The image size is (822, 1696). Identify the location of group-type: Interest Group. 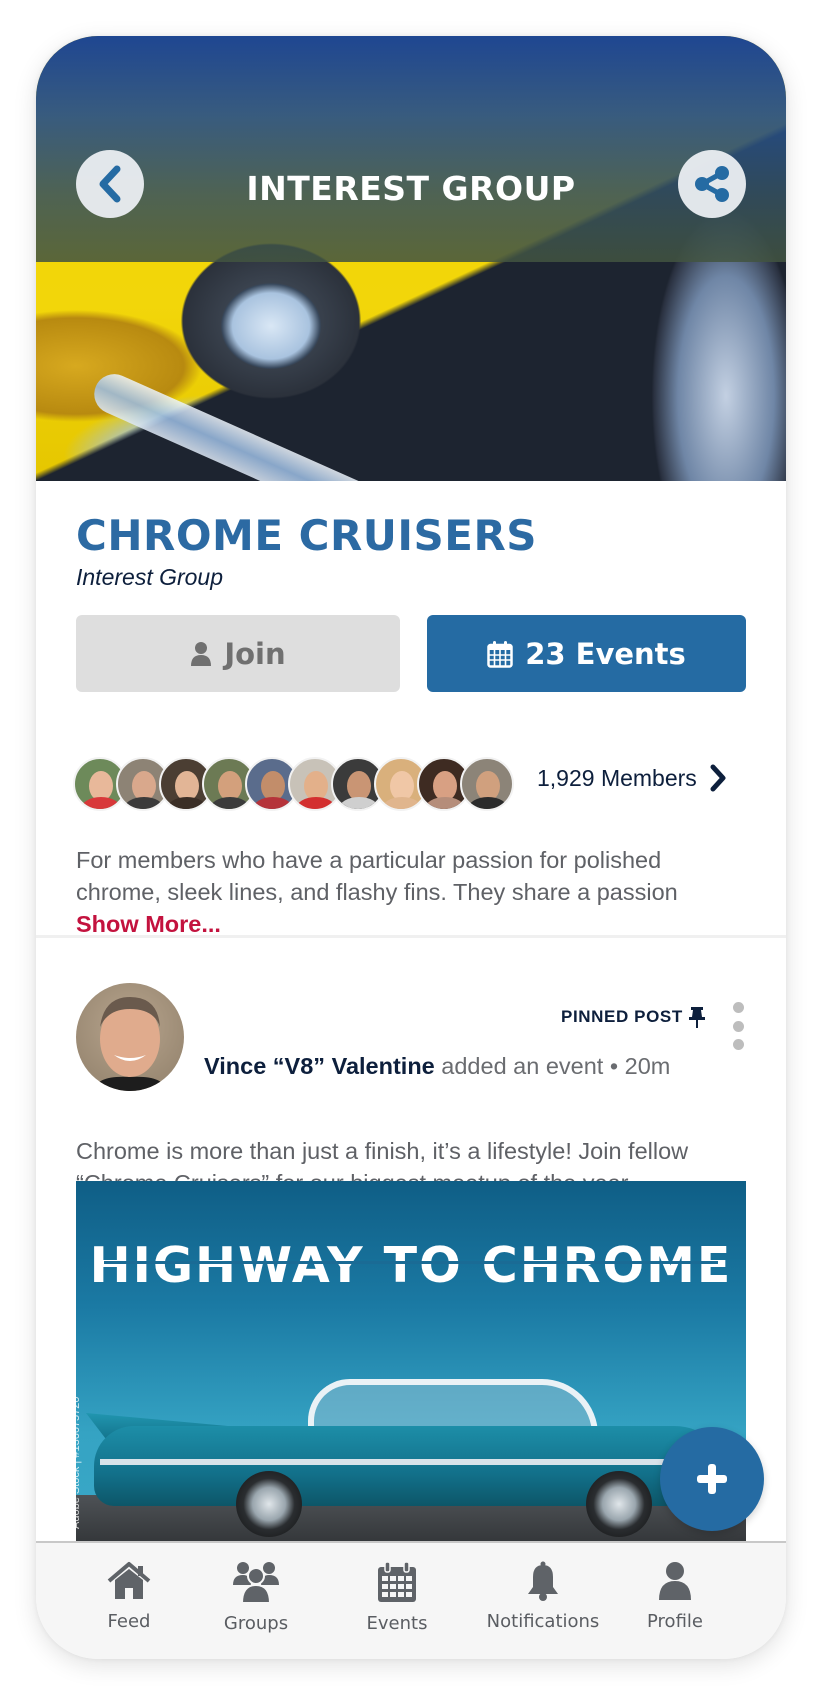
(150, 577).